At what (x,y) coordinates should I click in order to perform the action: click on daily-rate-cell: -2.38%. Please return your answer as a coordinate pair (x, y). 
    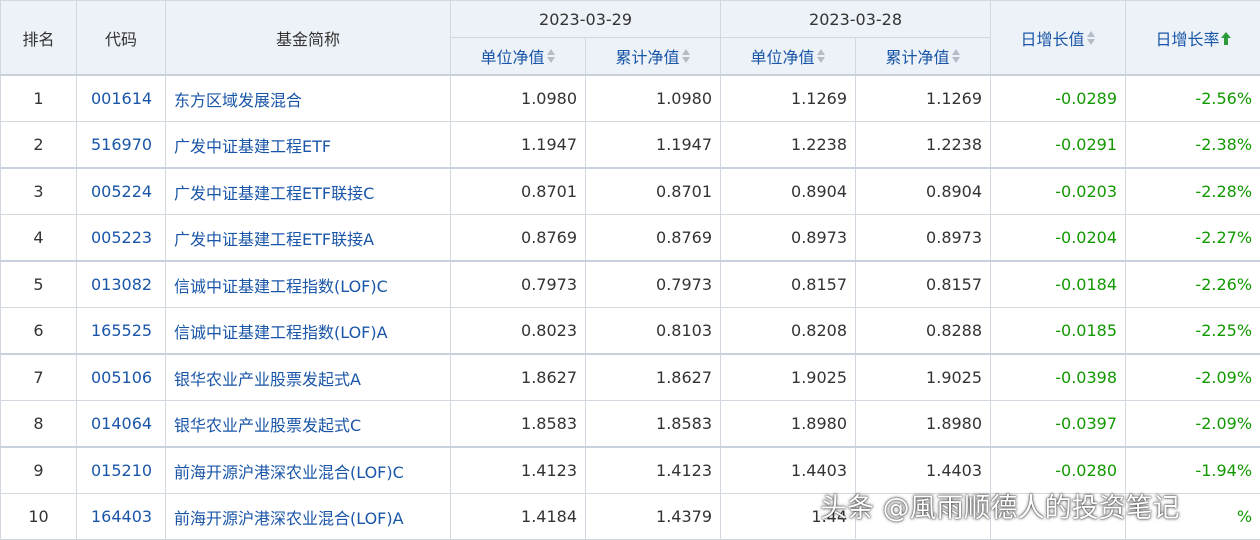
    Looking at the image, I should click on (1193, 145).